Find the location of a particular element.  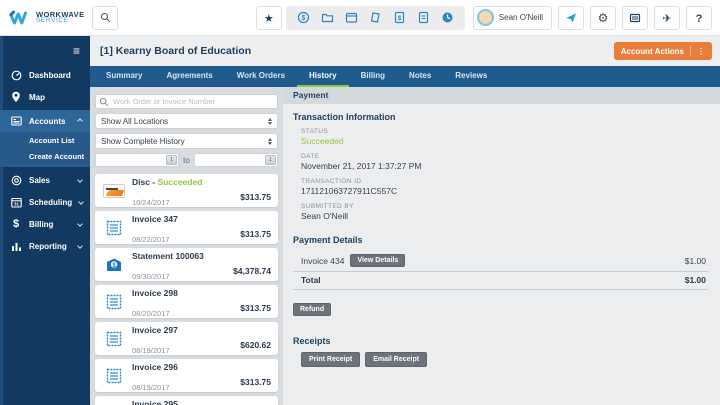

history-item-invoice: Invoice 295 08/19/2017 $313.75 is located at coordinates (186, 400).